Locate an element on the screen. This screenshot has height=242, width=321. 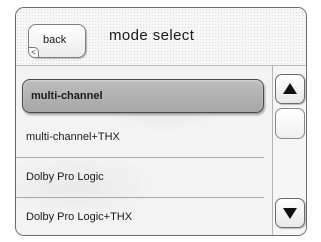
scroll-thumb is located at coordinates (290, 123).